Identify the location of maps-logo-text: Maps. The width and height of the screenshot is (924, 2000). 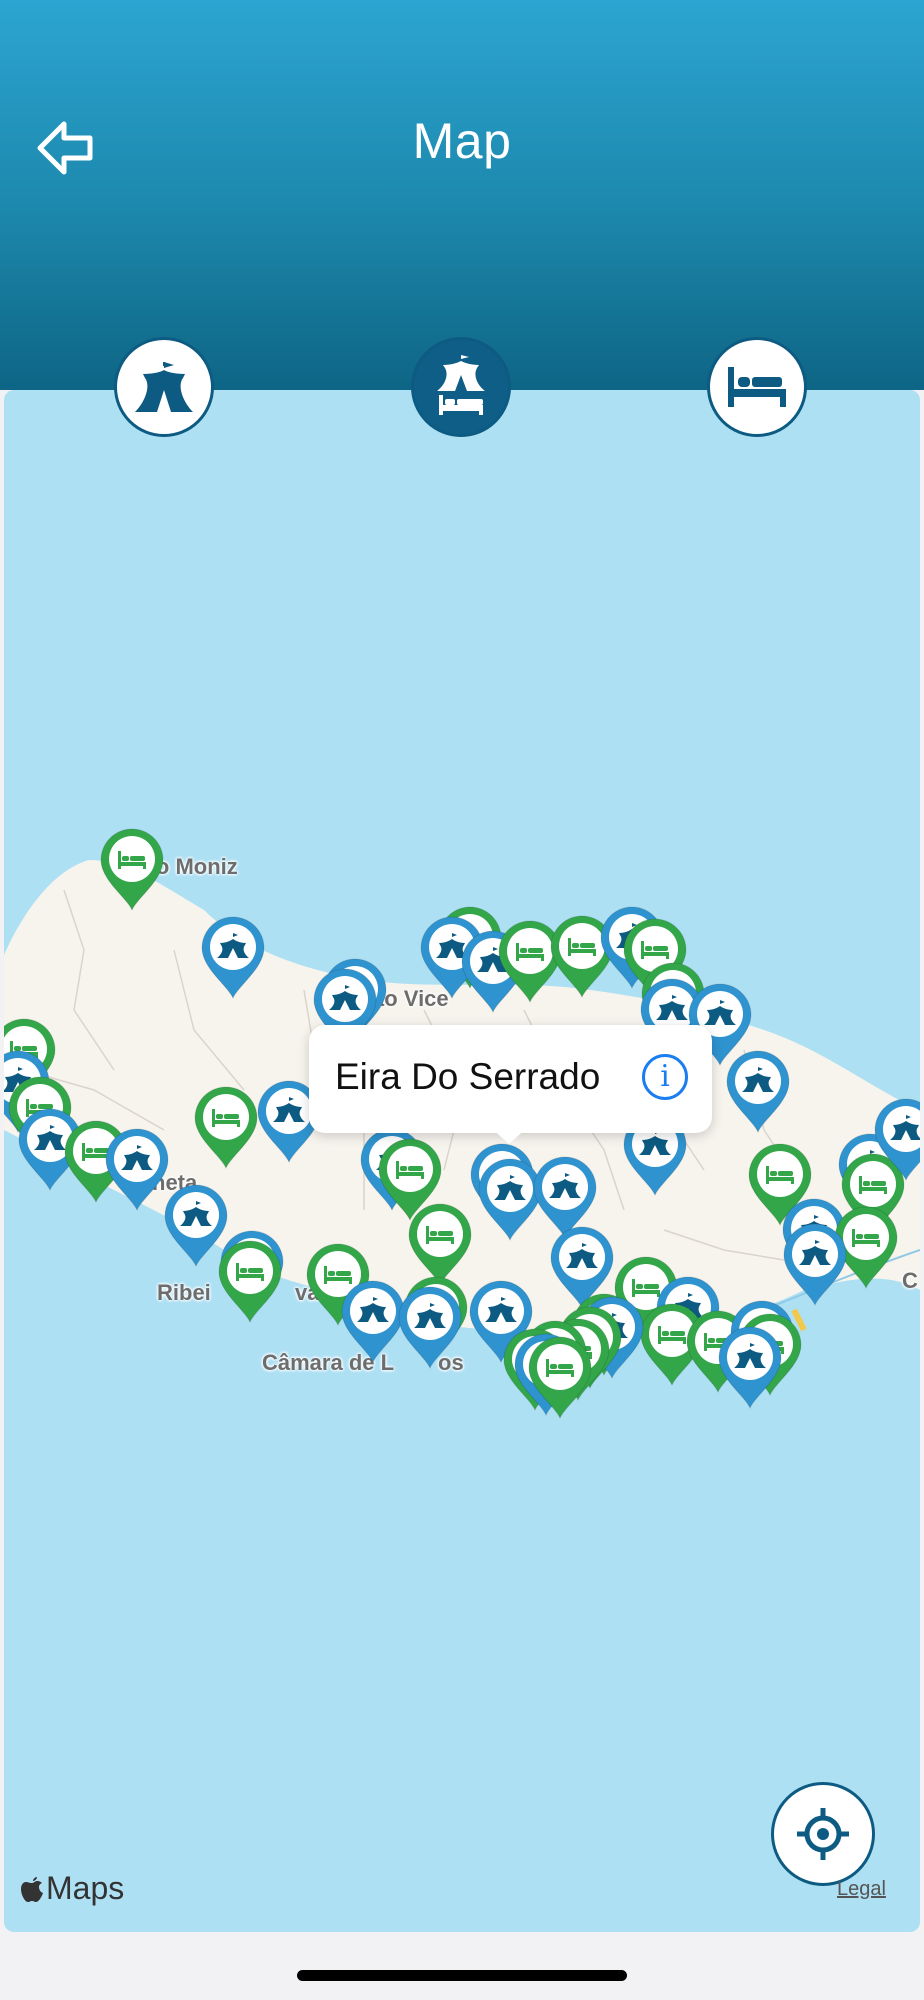
(85, 1888).